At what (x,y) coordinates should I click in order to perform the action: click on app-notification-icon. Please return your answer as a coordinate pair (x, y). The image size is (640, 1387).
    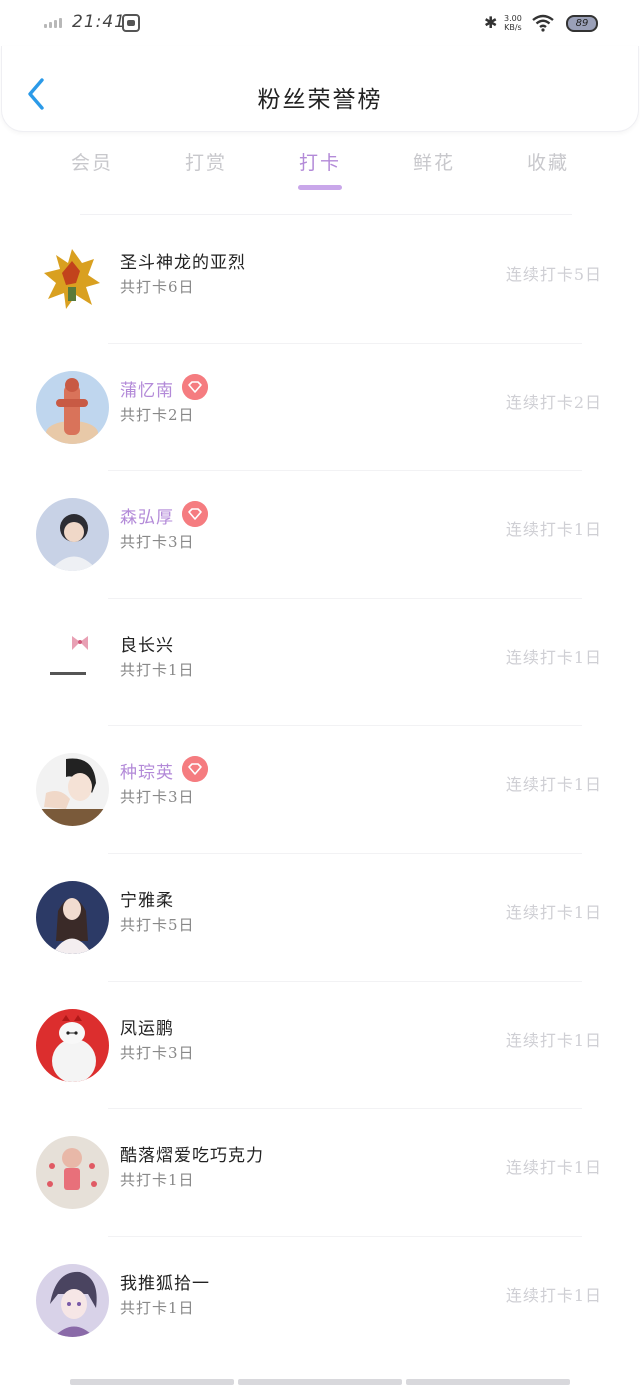
    Looking at the image, I should click on (131, 23).